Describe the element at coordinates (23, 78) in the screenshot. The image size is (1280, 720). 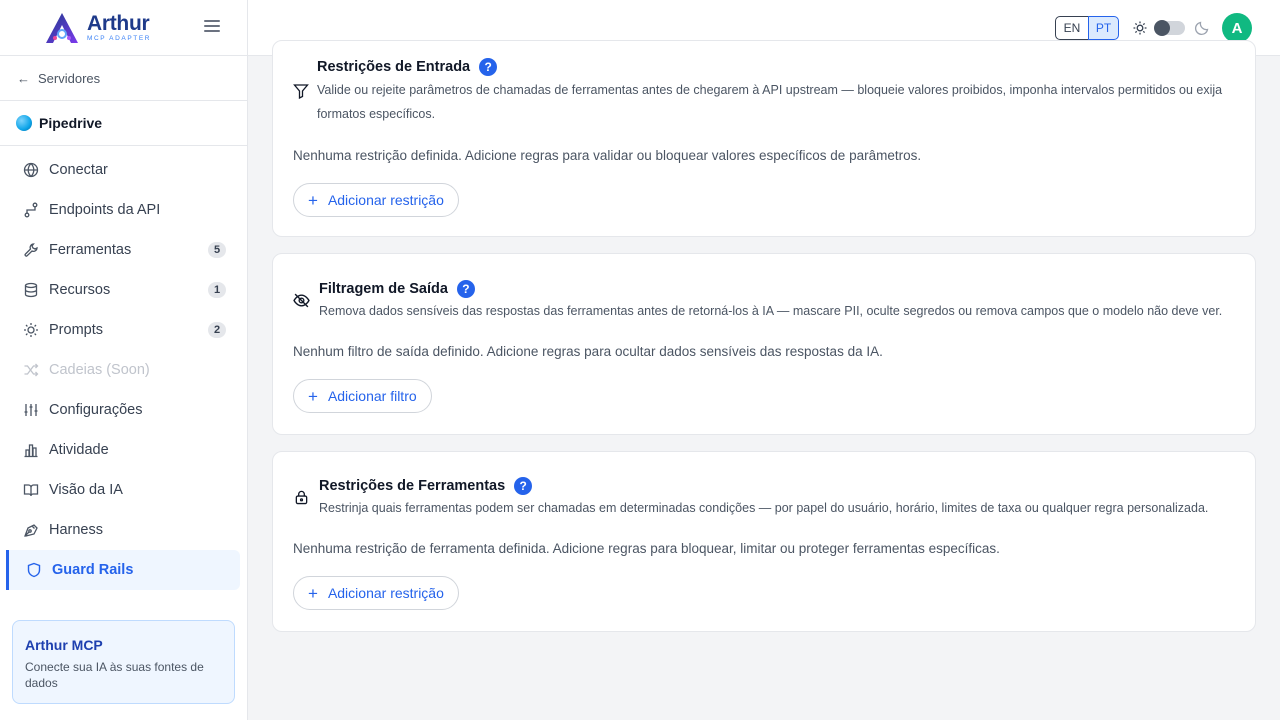
I see `arrow-left-icon: ←` at that location.